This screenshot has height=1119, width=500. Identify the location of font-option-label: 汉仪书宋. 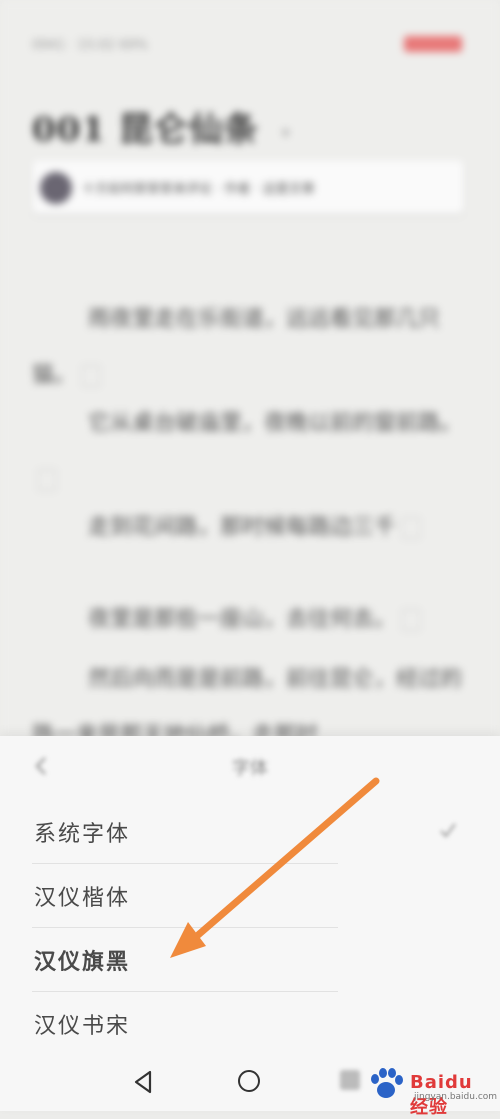
(82, 1026).